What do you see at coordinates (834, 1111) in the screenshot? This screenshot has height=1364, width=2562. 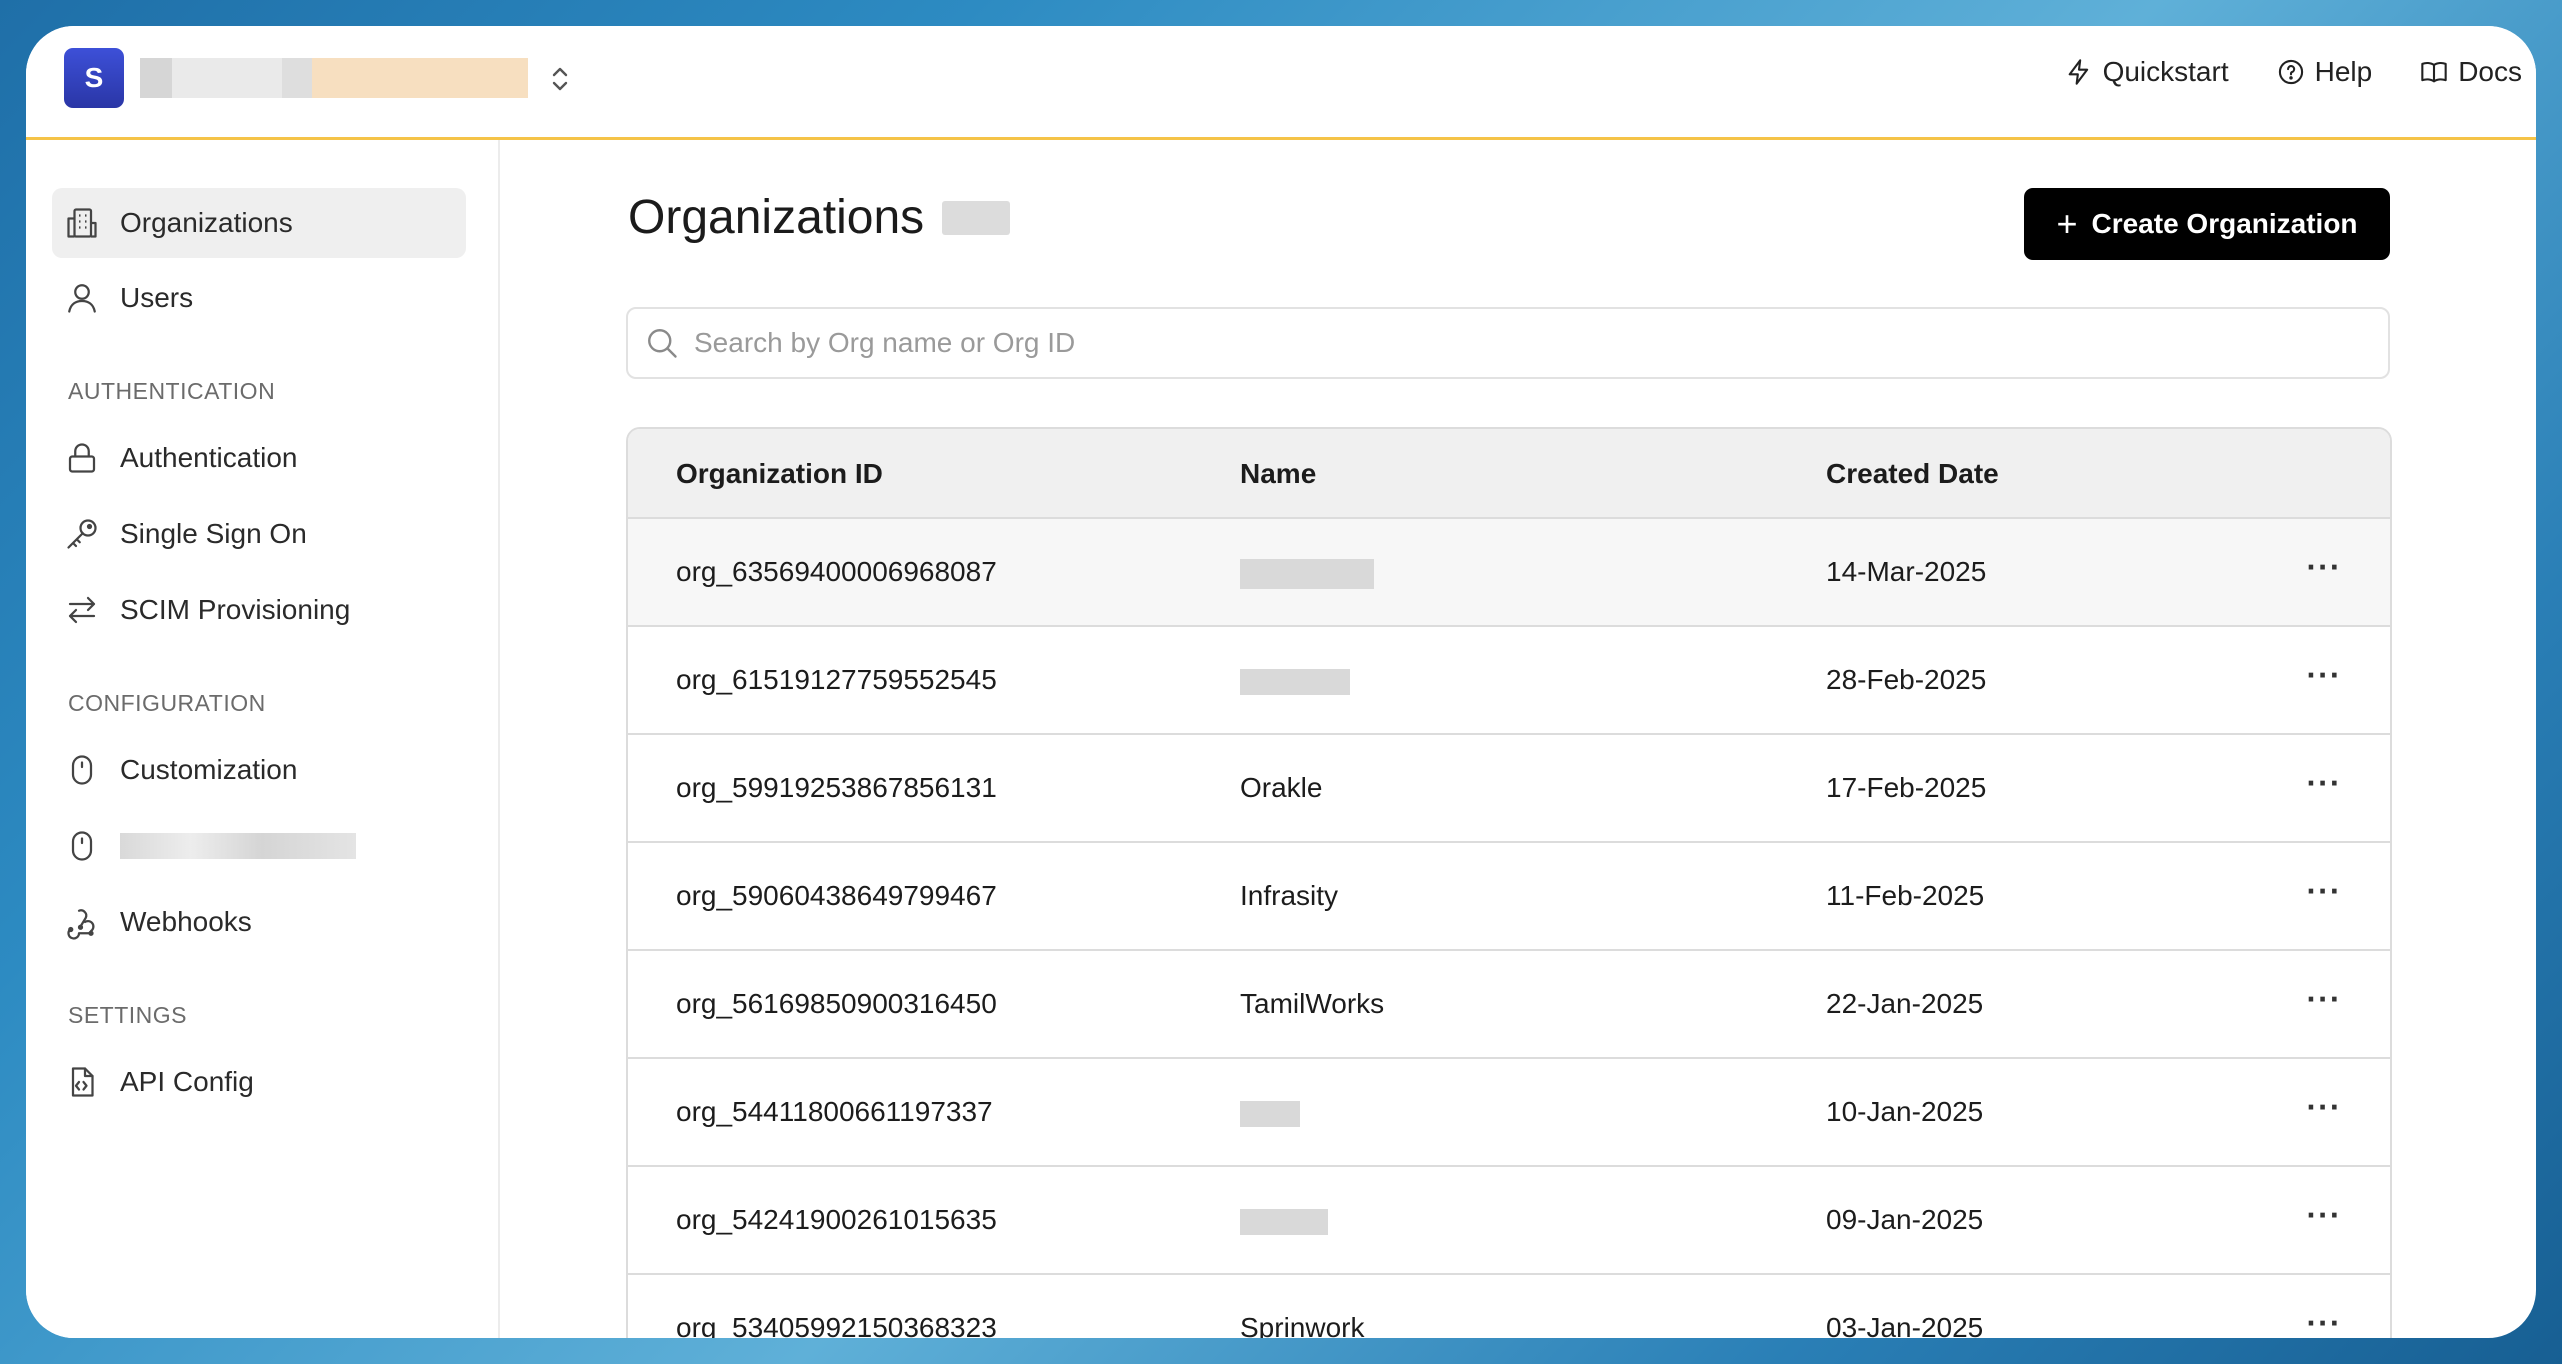 I see `org-id-cell: org_54411800661197337` at bounding box center [834, 1111].